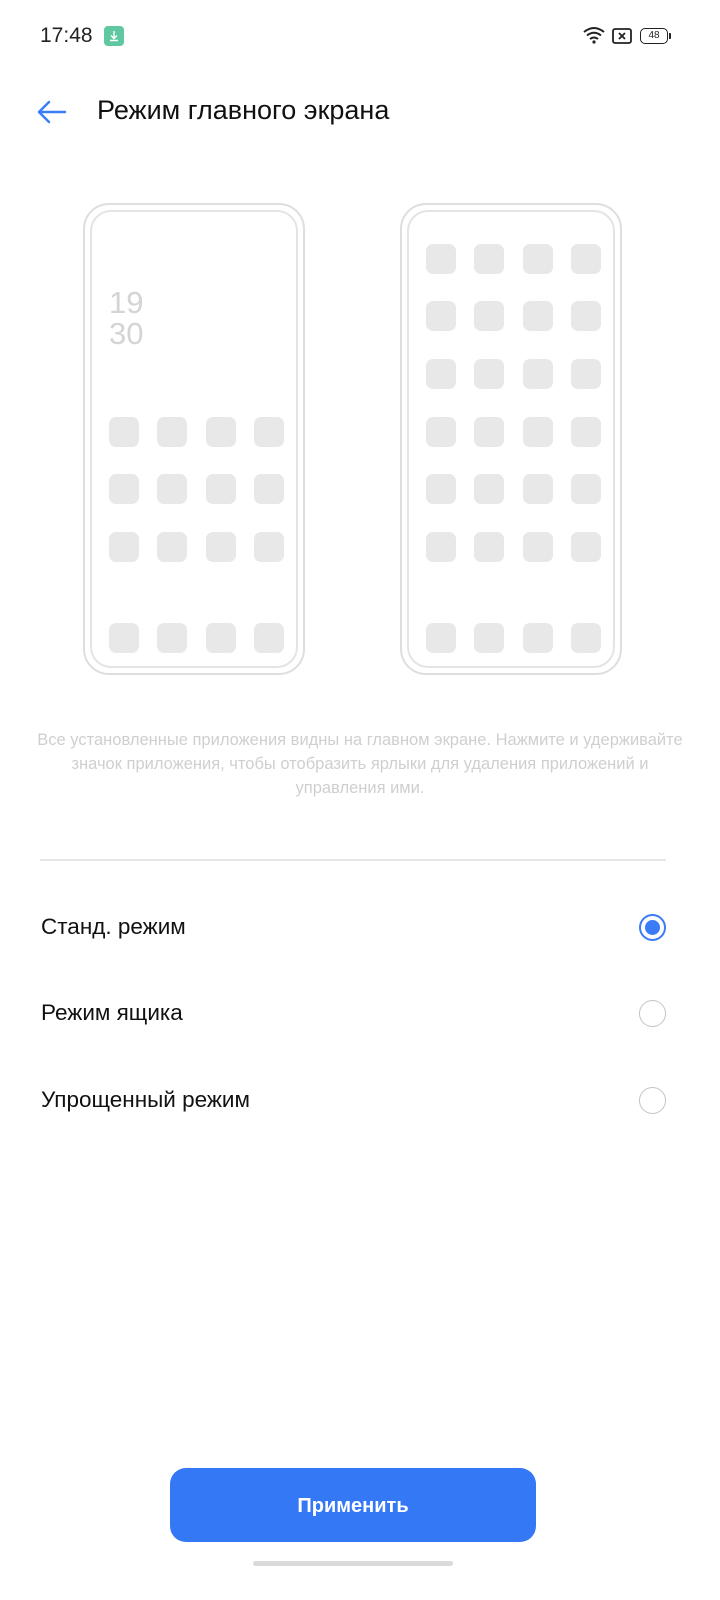  I want to click on battery-icon: 48, so click(655, 36).